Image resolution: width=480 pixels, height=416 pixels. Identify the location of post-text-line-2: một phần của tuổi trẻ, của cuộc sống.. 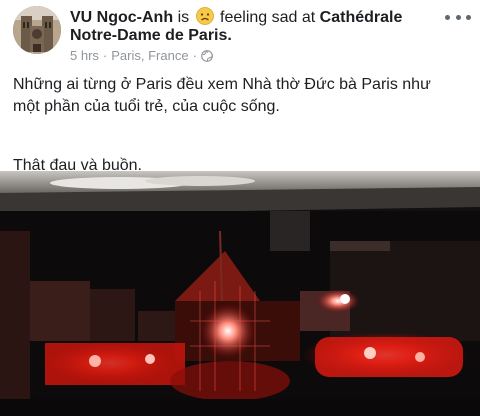
(146, 106).